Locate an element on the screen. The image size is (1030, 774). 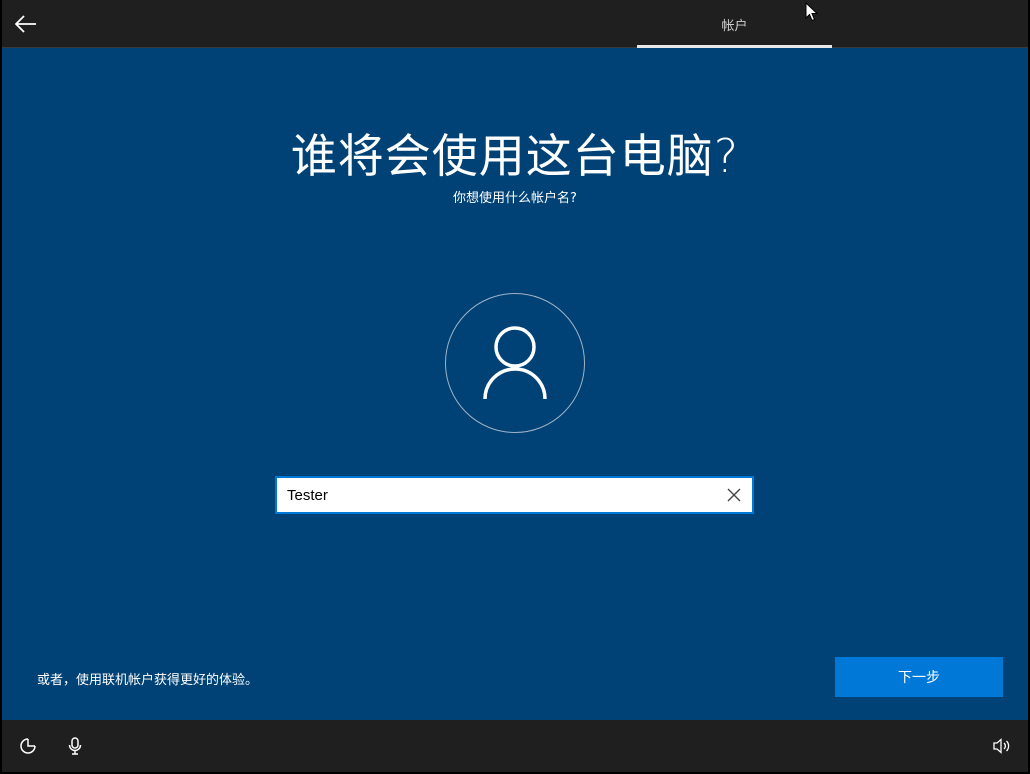
avatar is located at coordinates (515, 363).